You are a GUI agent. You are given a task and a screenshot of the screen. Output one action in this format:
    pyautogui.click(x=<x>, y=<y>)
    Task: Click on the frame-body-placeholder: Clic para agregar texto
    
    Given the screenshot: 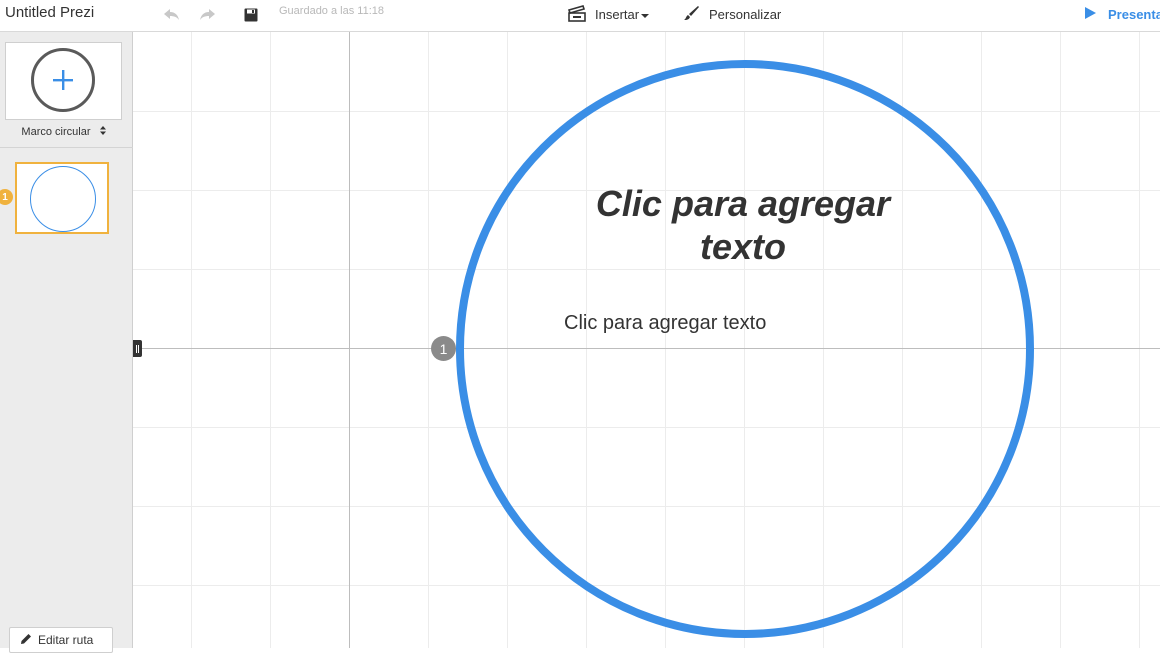 What is the action you would take?
    pyautogui.click(x=665, y=323)
    